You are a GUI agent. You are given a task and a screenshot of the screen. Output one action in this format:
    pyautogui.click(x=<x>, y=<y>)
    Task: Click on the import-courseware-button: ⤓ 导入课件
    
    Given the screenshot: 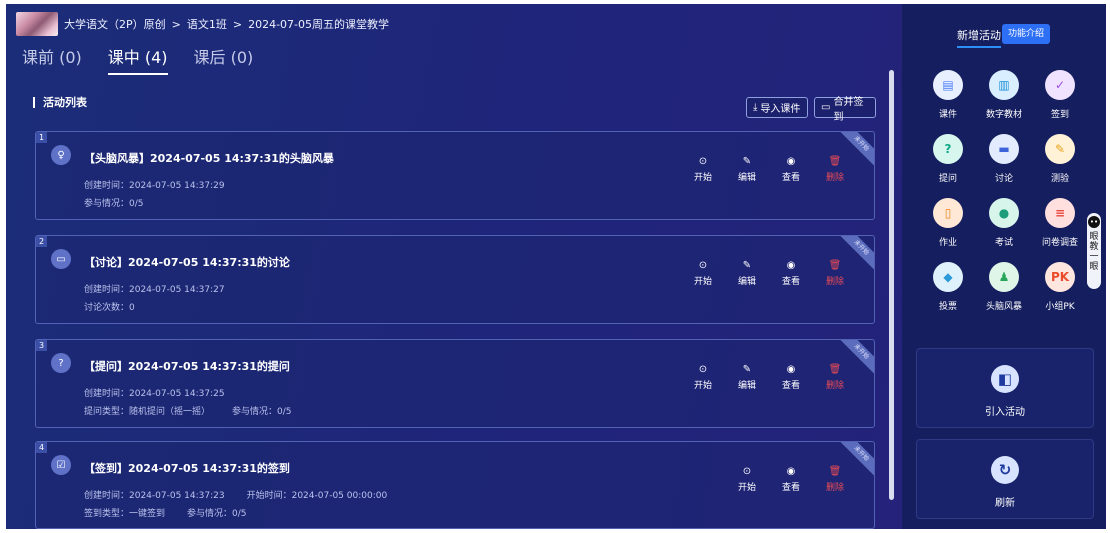 What is the action you would take?
    pyautogui.click(x=777, y=107)
    